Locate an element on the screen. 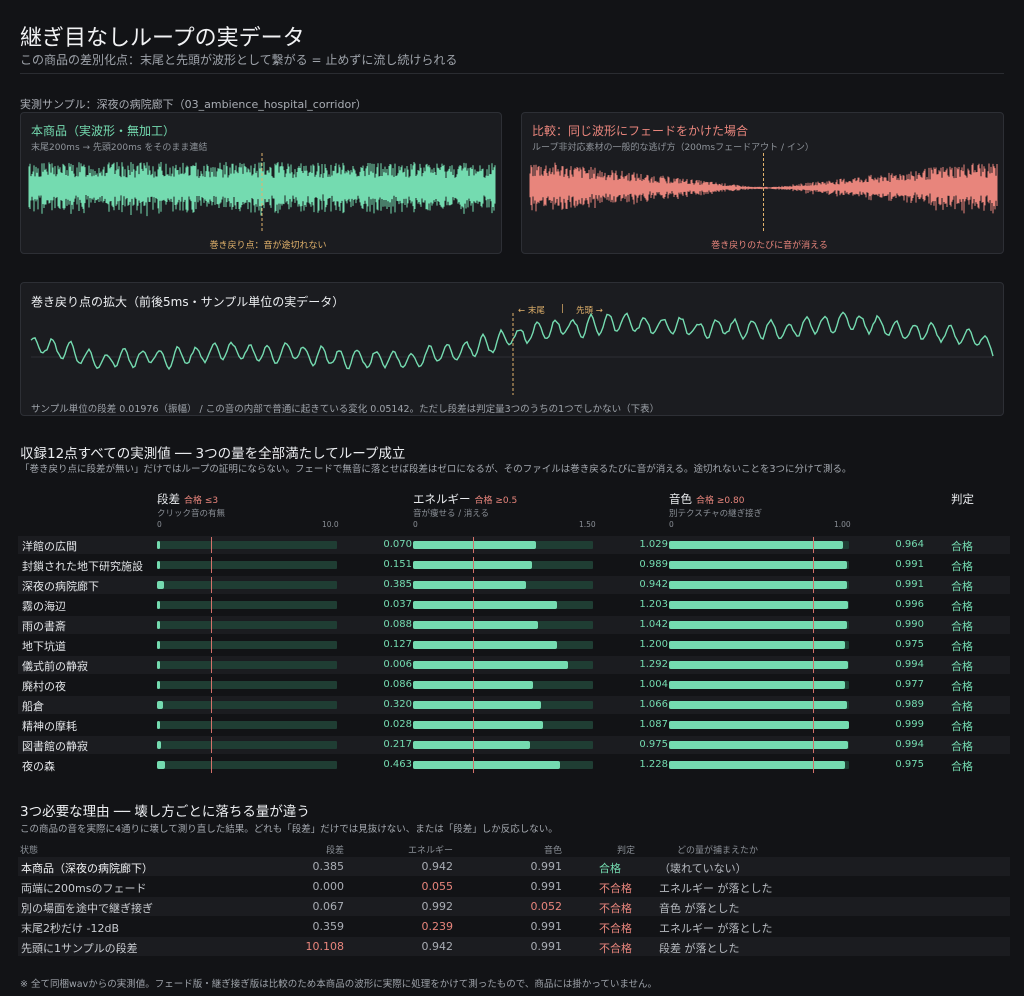  table2-header: エネルギー is located at coordinates (430, 851).